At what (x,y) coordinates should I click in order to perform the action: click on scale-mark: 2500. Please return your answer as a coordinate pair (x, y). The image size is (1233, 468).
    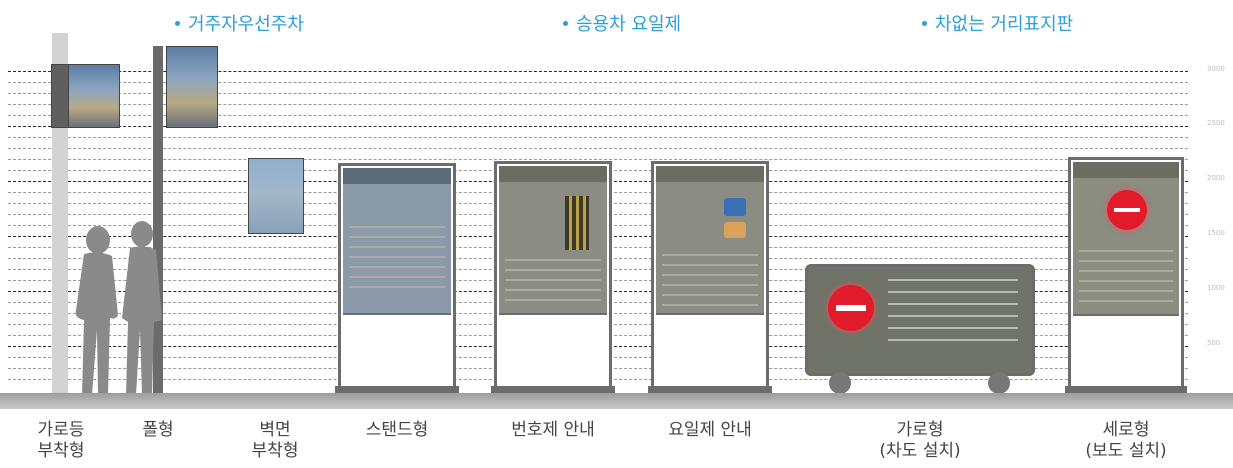
    Looking at the image, I should click on (1216, 123).